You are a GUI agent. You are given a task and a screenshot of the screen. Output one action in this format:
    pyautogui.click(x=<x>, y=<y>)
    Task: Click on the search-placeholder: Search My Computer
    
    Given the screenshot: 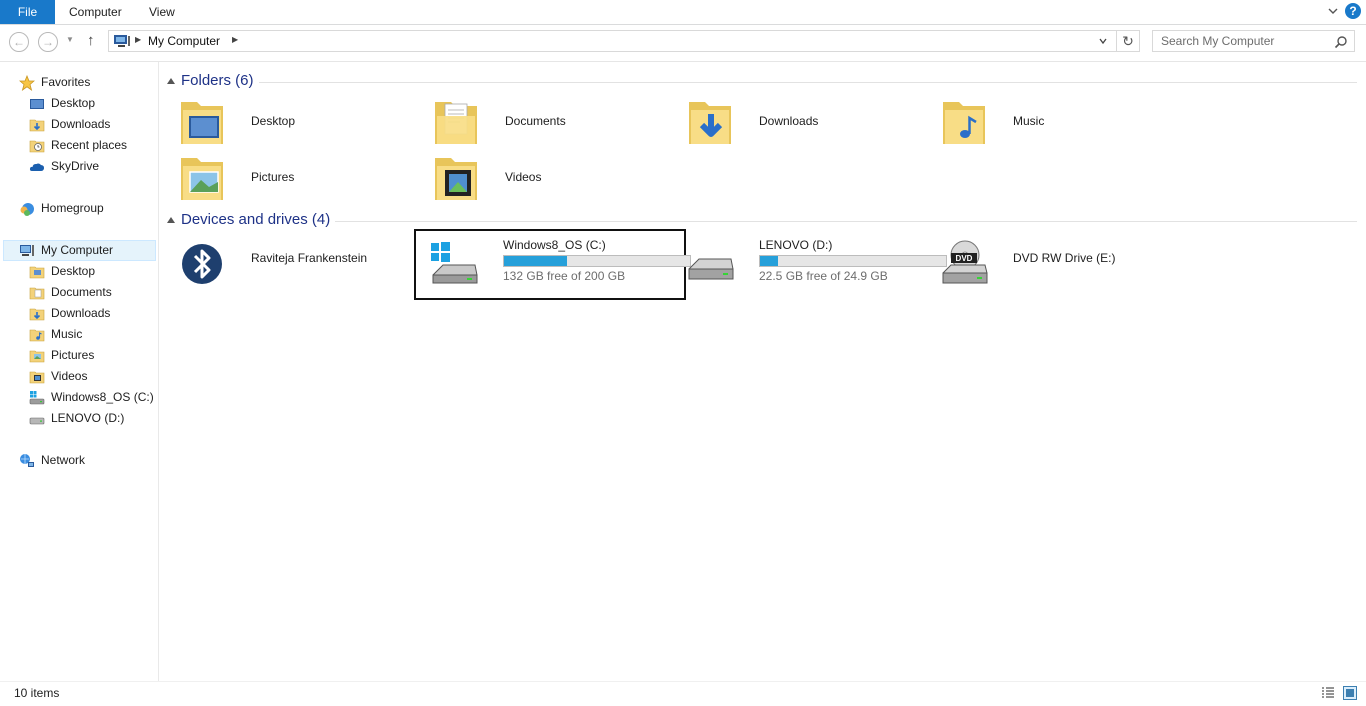 What is the action you would take?
    pyautogui.click(x=1218, y=41)
    